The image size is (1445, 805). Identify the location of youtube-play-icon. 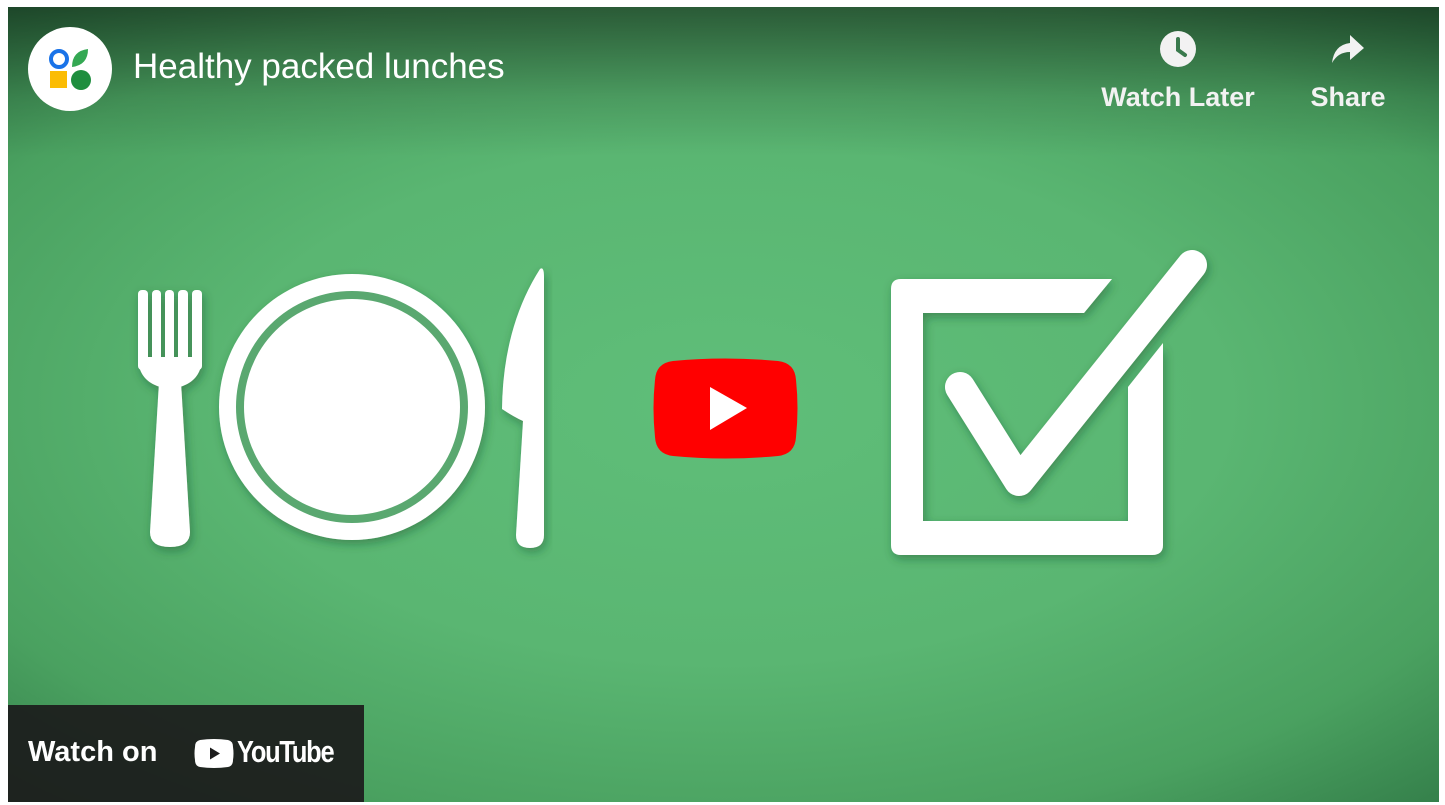
(725, 408).